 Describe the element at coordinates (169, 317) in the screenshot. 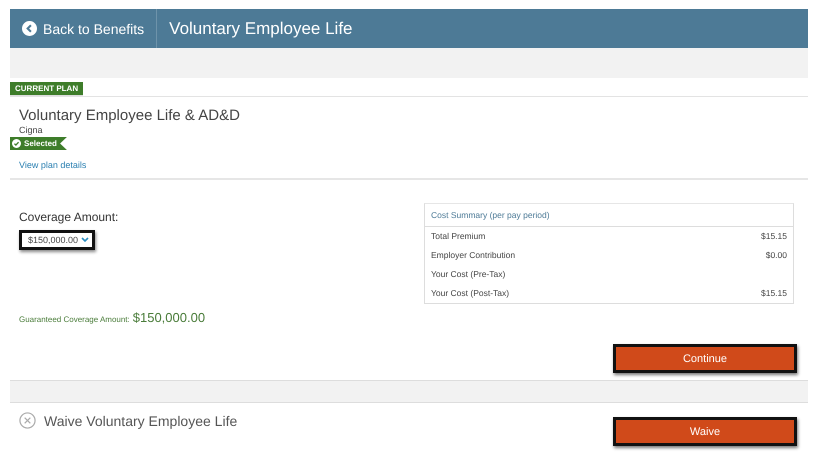

I see `guaranteed-amount: $150,000.00` at that location.